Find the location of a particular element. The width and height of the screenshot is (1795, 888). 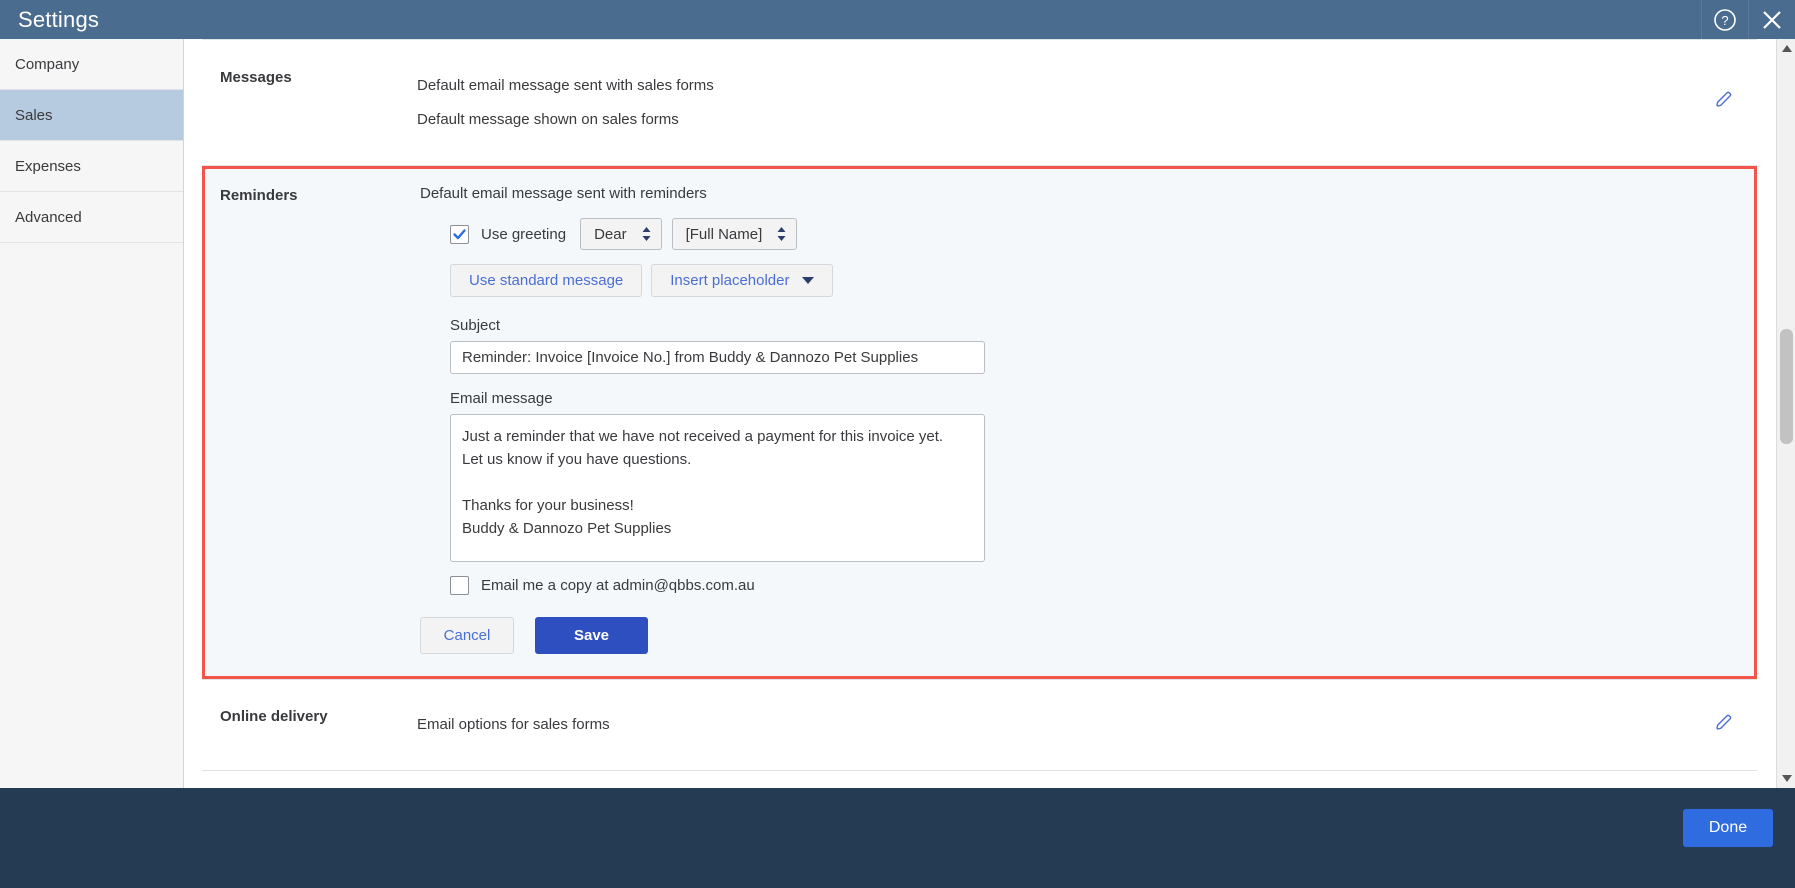

edit-messages-button is located at coordinates (1723, 102).